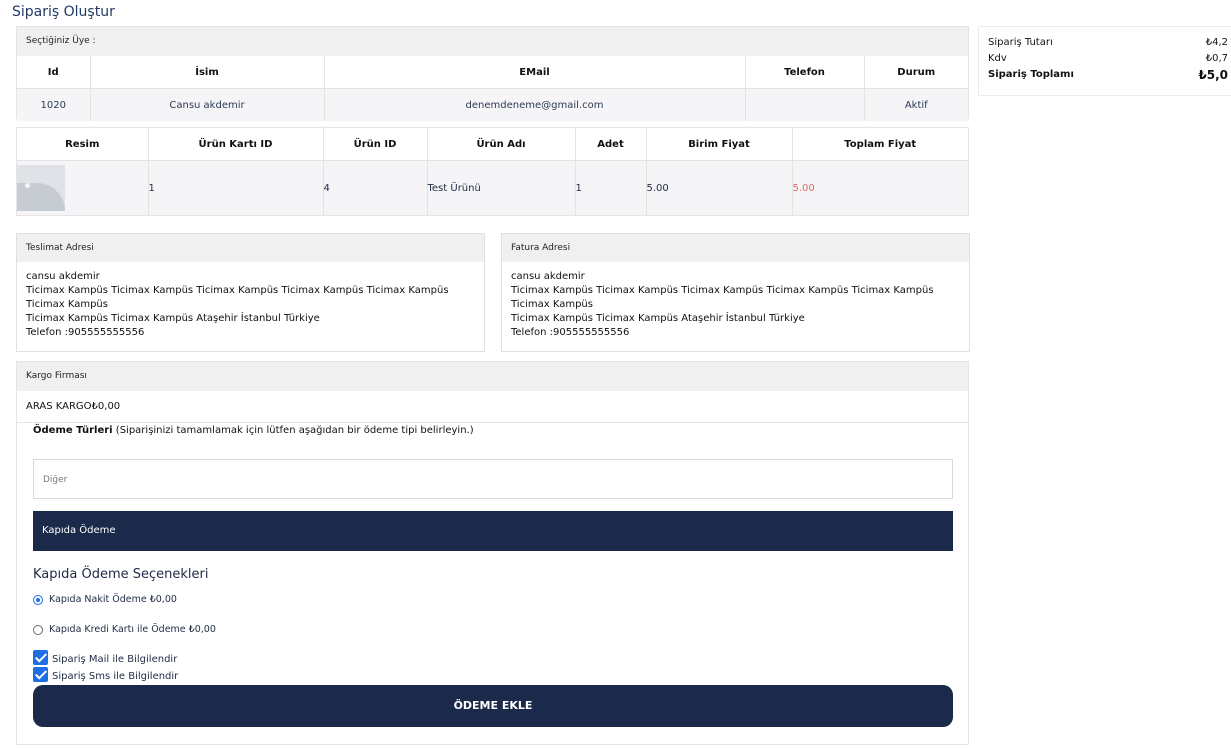  I want to click on column-header-status: Durum, so click(916, 72).